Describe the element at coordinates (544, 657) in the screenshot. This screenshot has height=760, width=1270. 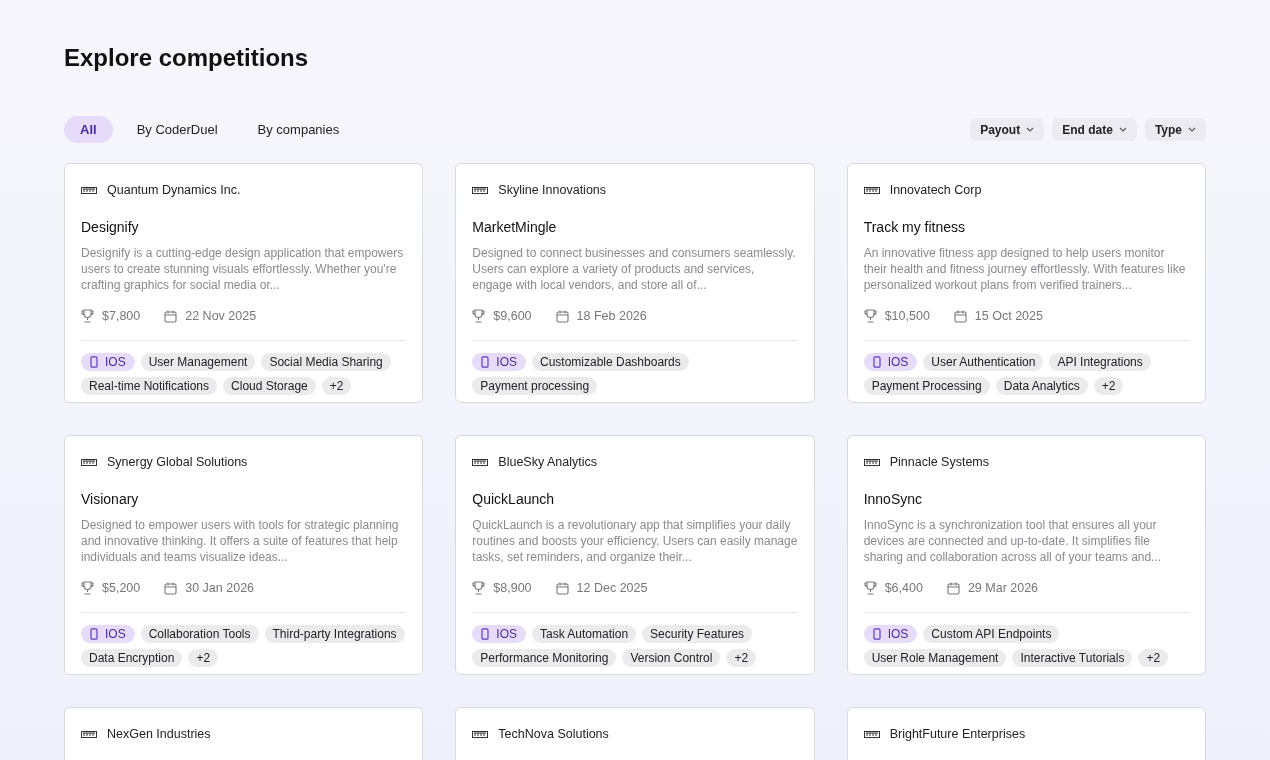
I see `feature-tag: Performance Monitoring` at that location.